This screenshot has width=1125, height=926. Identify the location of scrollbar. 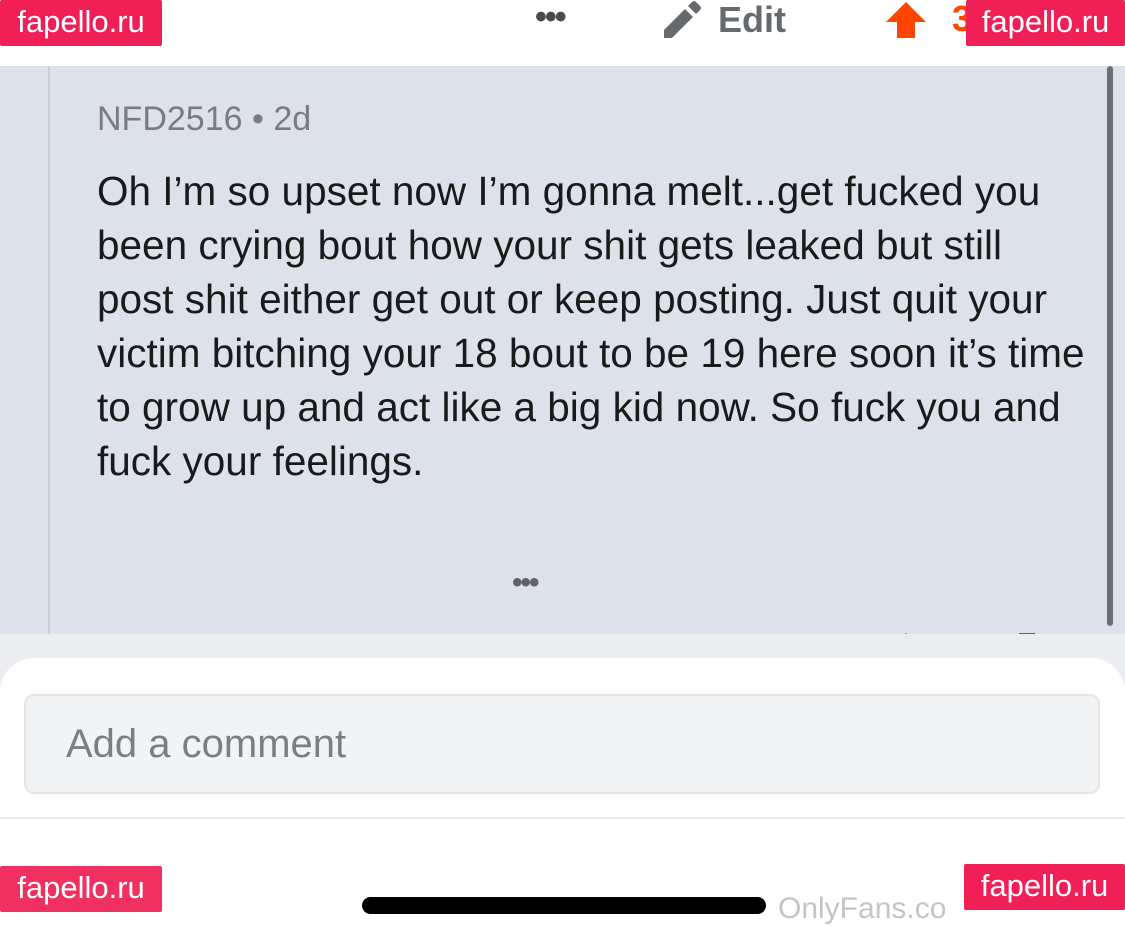
(1110, 346).